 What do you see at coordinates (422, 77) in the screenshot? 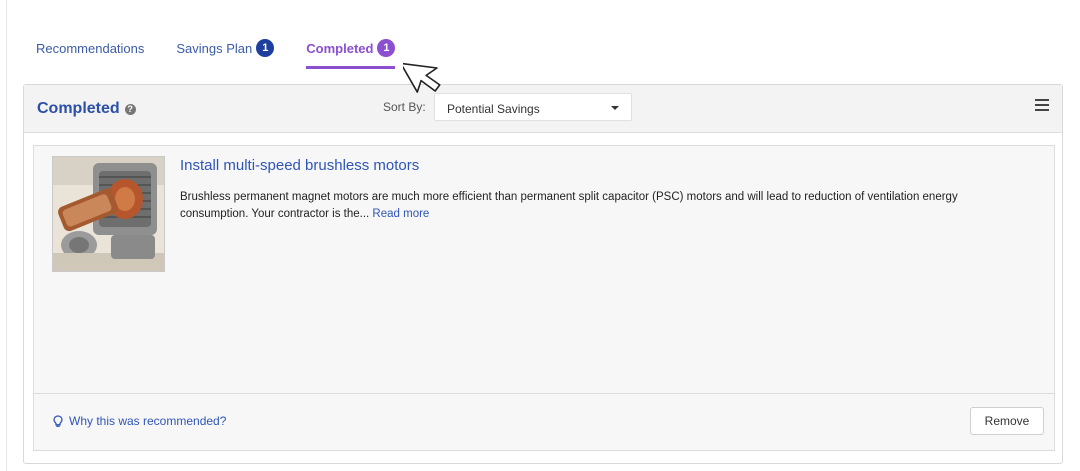
I see `mouse-pointer-icon` at bounding box center [422, 77].